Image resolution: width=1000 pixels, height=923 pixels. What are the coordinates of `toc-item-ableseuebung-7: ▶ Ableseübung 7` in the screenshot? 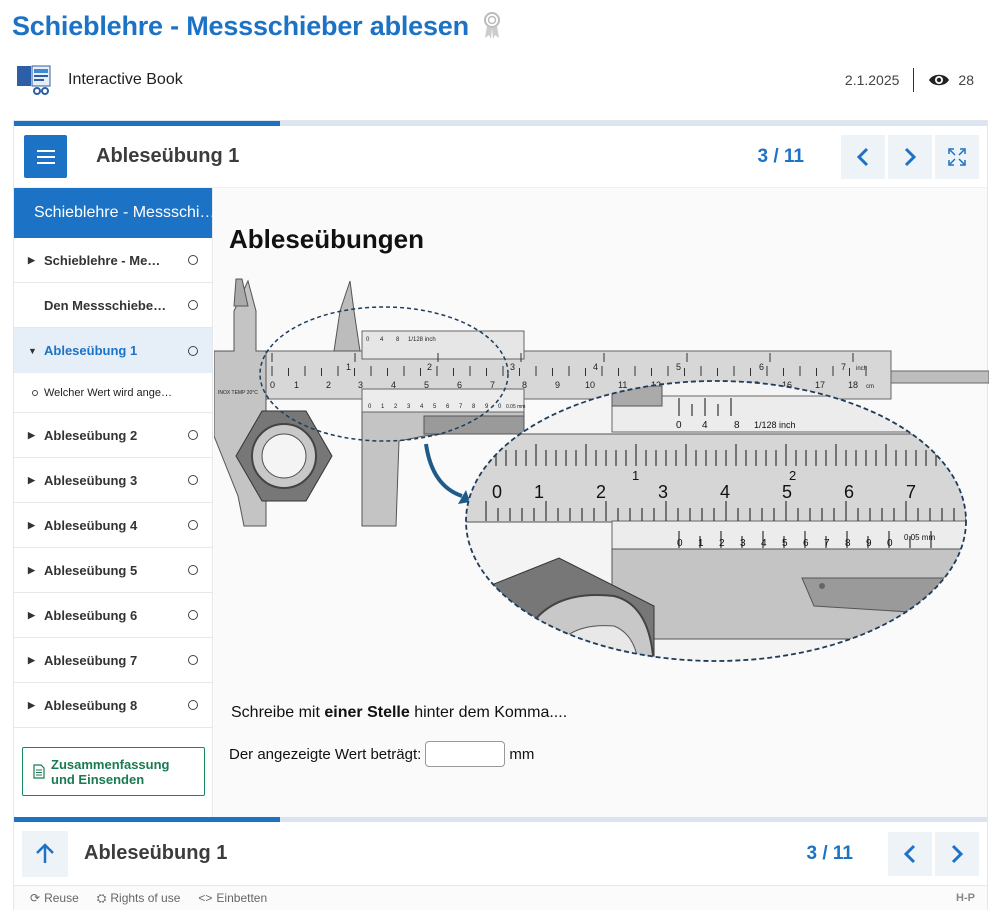 It's located at (113, 660).